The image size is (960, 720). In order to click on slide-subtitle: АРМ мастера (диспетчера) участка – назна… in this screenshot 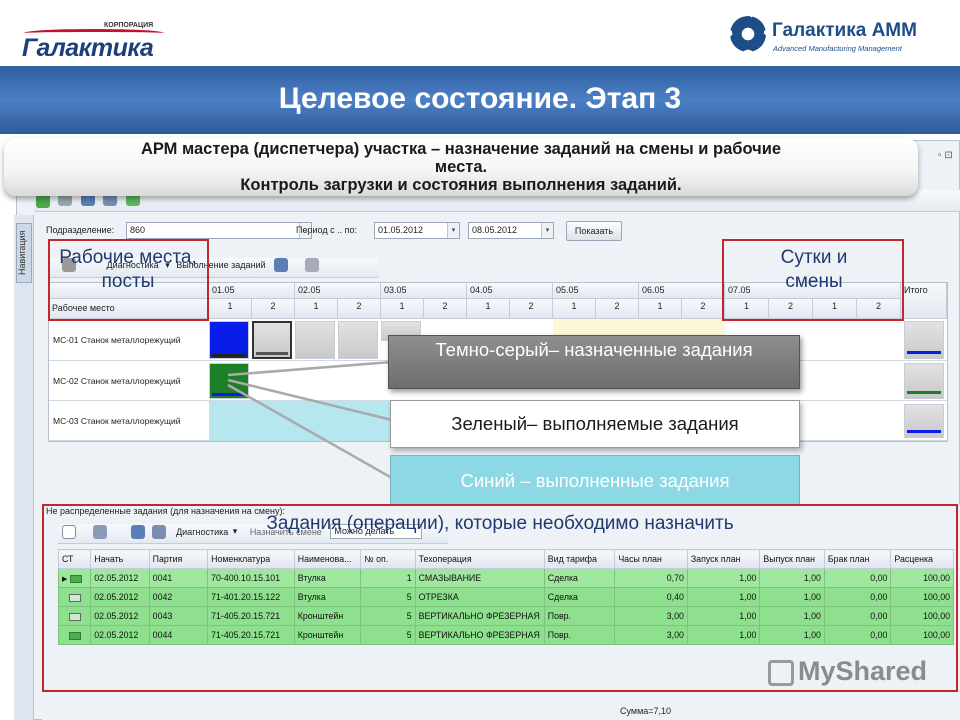, I will do `click(461, 167)`.